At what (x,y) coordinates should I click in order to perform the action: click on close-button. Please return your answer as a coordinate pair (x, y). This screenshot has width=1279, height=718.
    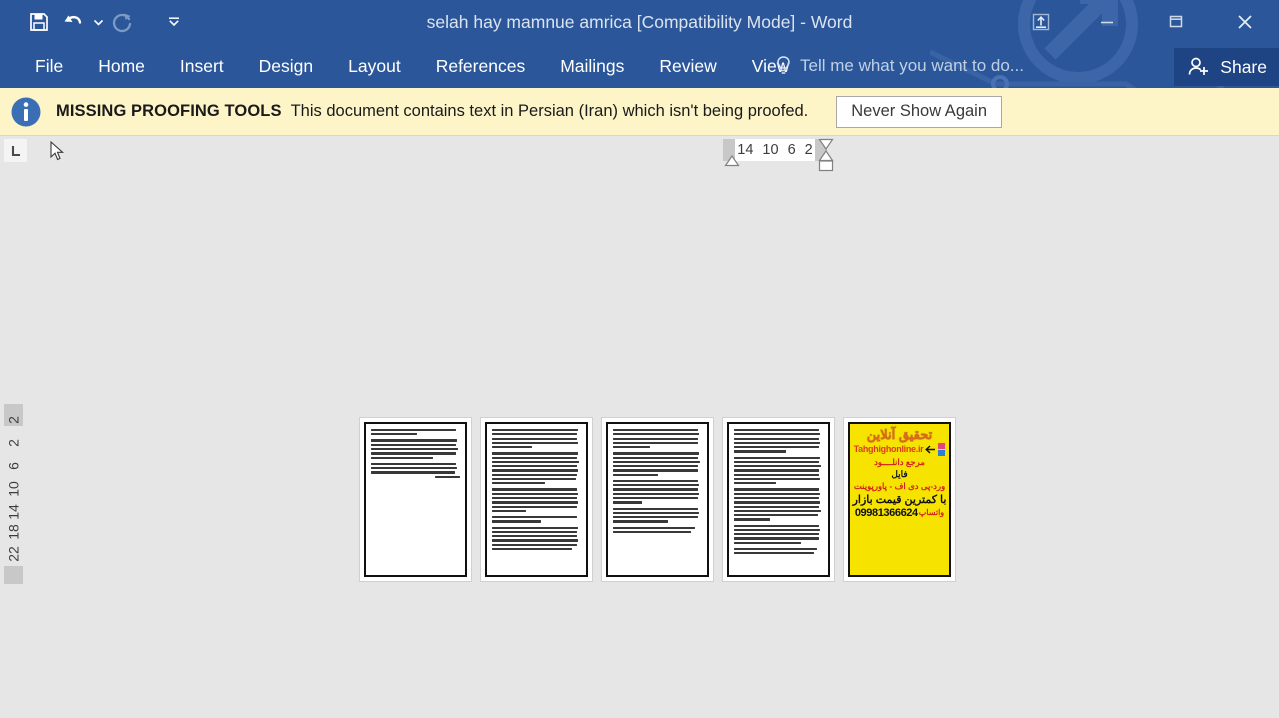
    Looking at the image, I should click on (1244, 22).